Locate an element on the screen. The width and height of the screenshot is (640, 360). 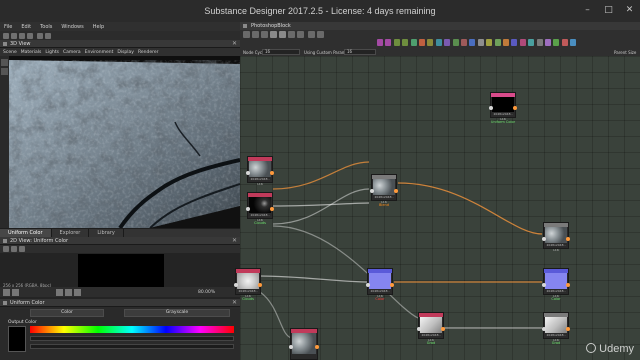
tab-explorer: Explorer is located at coordinates (71, 233).